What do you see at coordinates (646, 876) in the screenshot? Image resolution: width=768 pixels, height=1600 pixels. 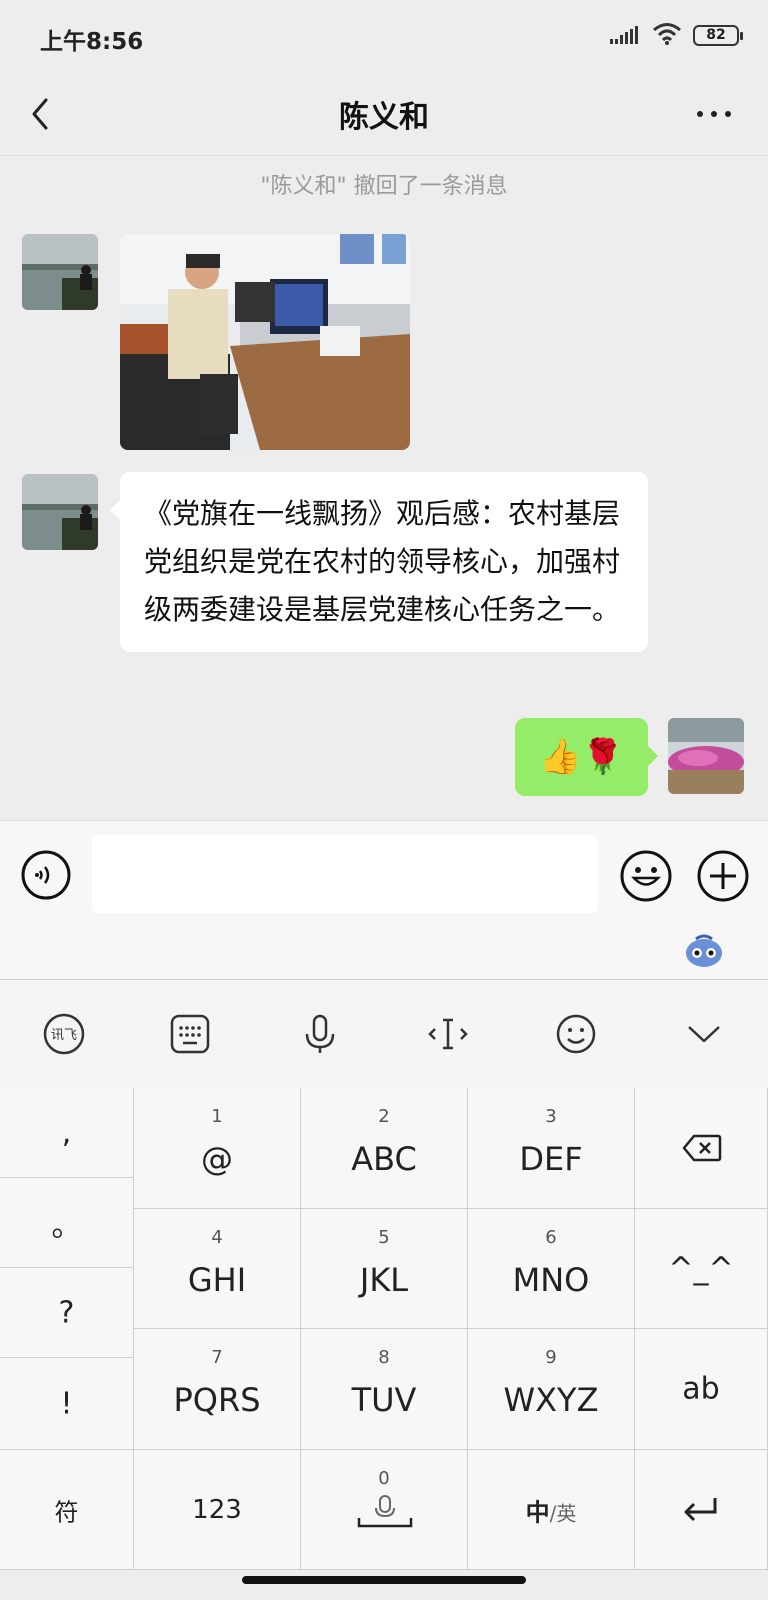 I see `emoji-icon` at bounding box center [646, 876].